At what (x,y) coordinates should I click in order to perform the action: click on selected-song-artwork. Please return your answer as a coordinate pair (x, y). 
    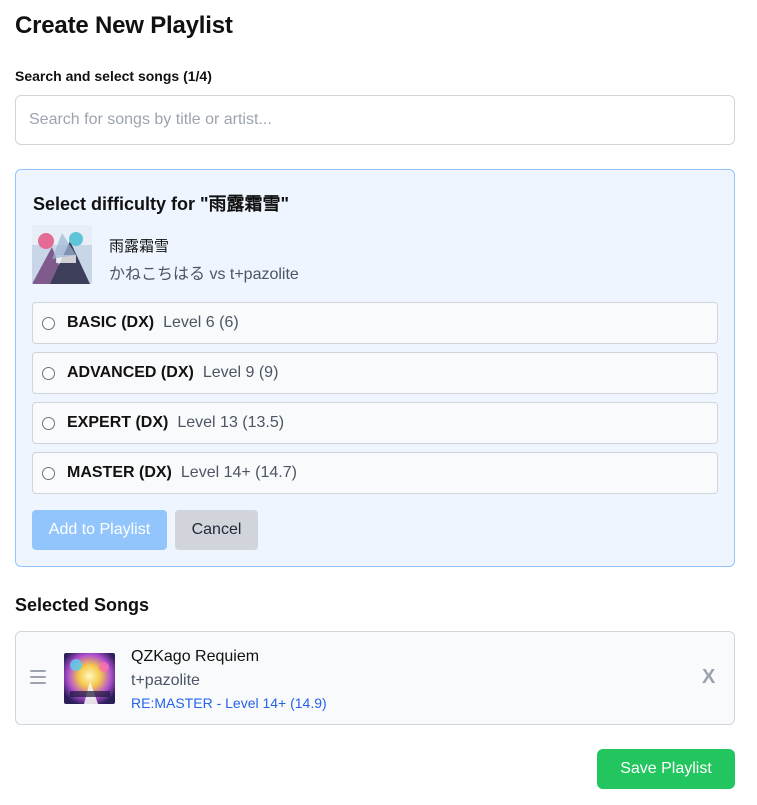
    Looking at the image, I should click on (89, 678).